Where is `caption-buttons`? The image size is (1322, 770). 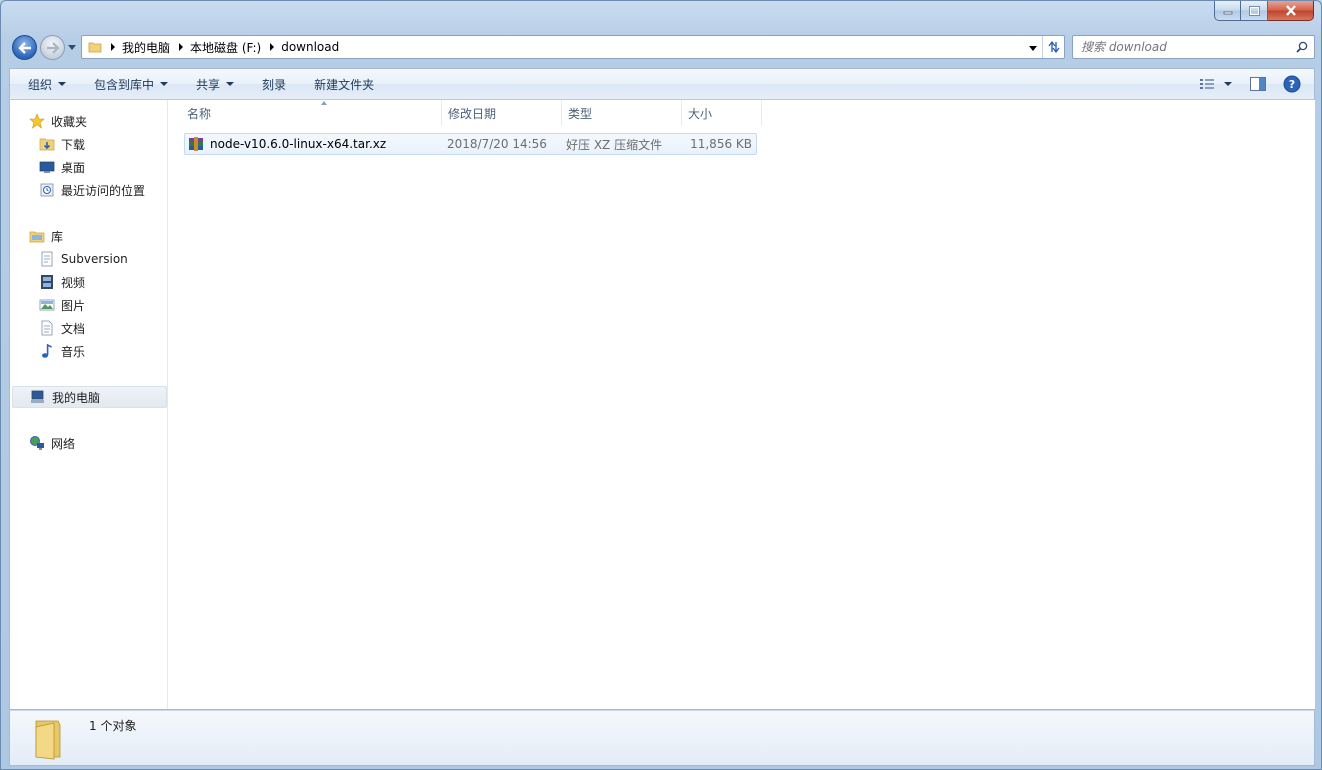 caption-buttons is located at coordinates (1264, 11).